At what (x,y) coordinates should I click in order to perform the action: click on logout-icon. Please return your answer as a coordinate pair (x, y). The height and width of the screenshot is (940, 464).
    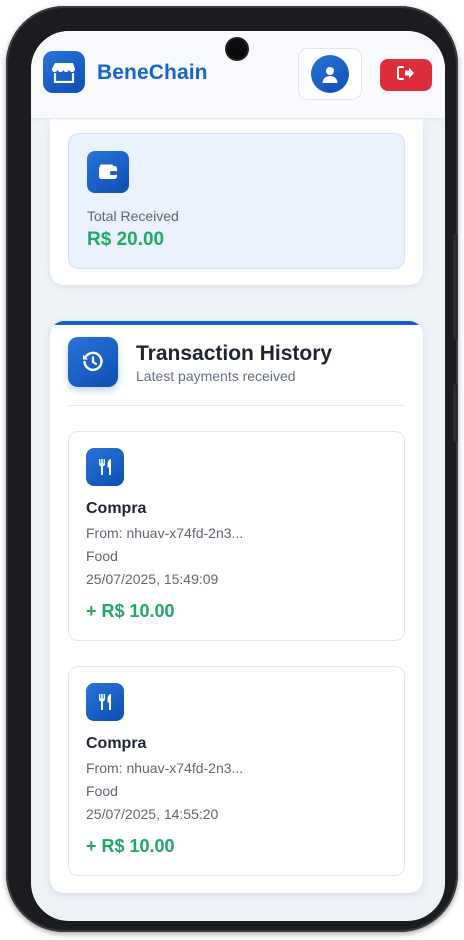
    Looking at the image, I should click on (406, 75).